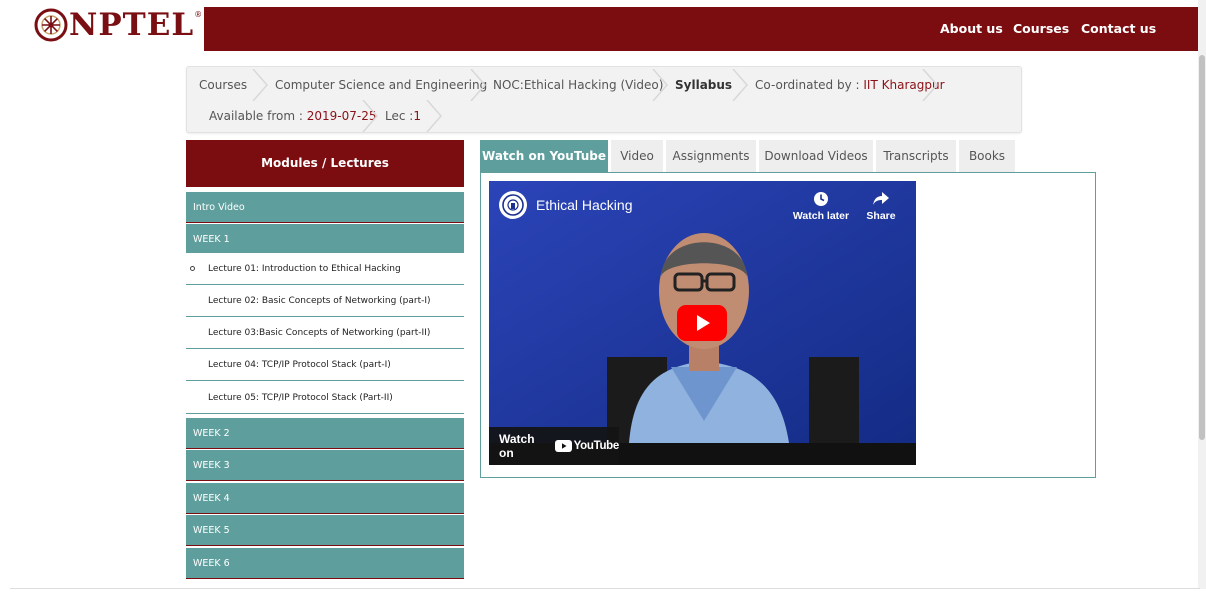 The width and height of the screenshot is (1206, 600). Describe the element at coordinates (223, 85) in the screenshot. I see `breadcrumb-courses: Courses` at that location.